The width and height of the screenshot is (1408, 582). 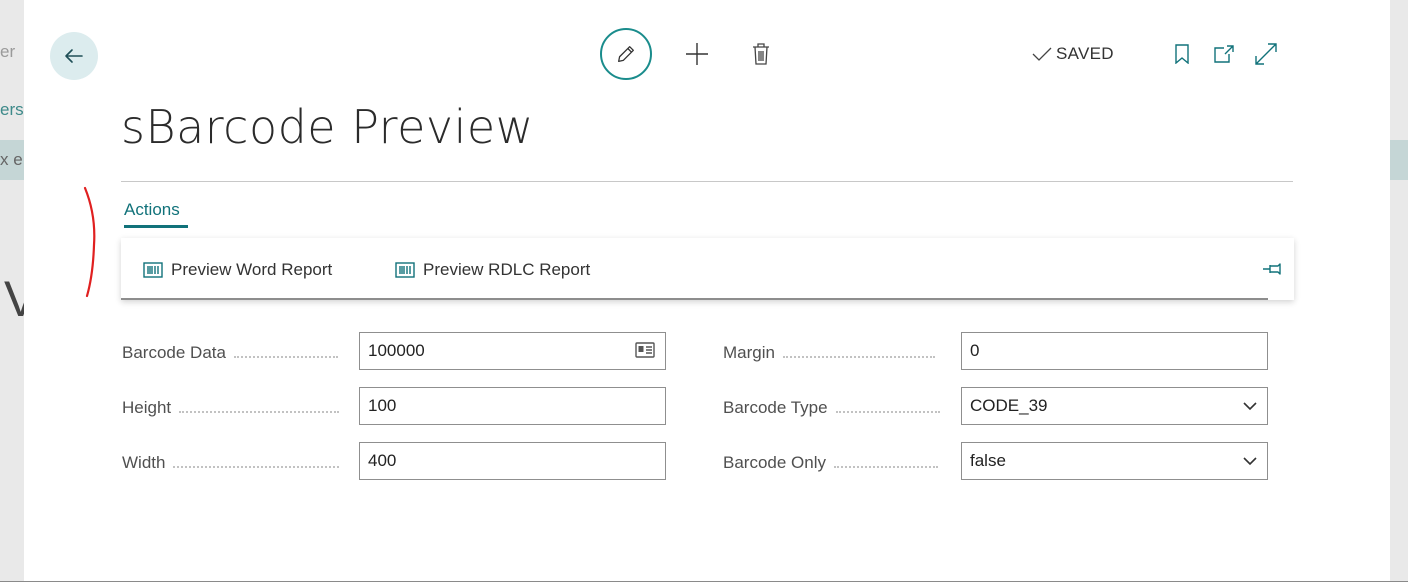 I want to click on expand-button, so click(x=1266, y=54).